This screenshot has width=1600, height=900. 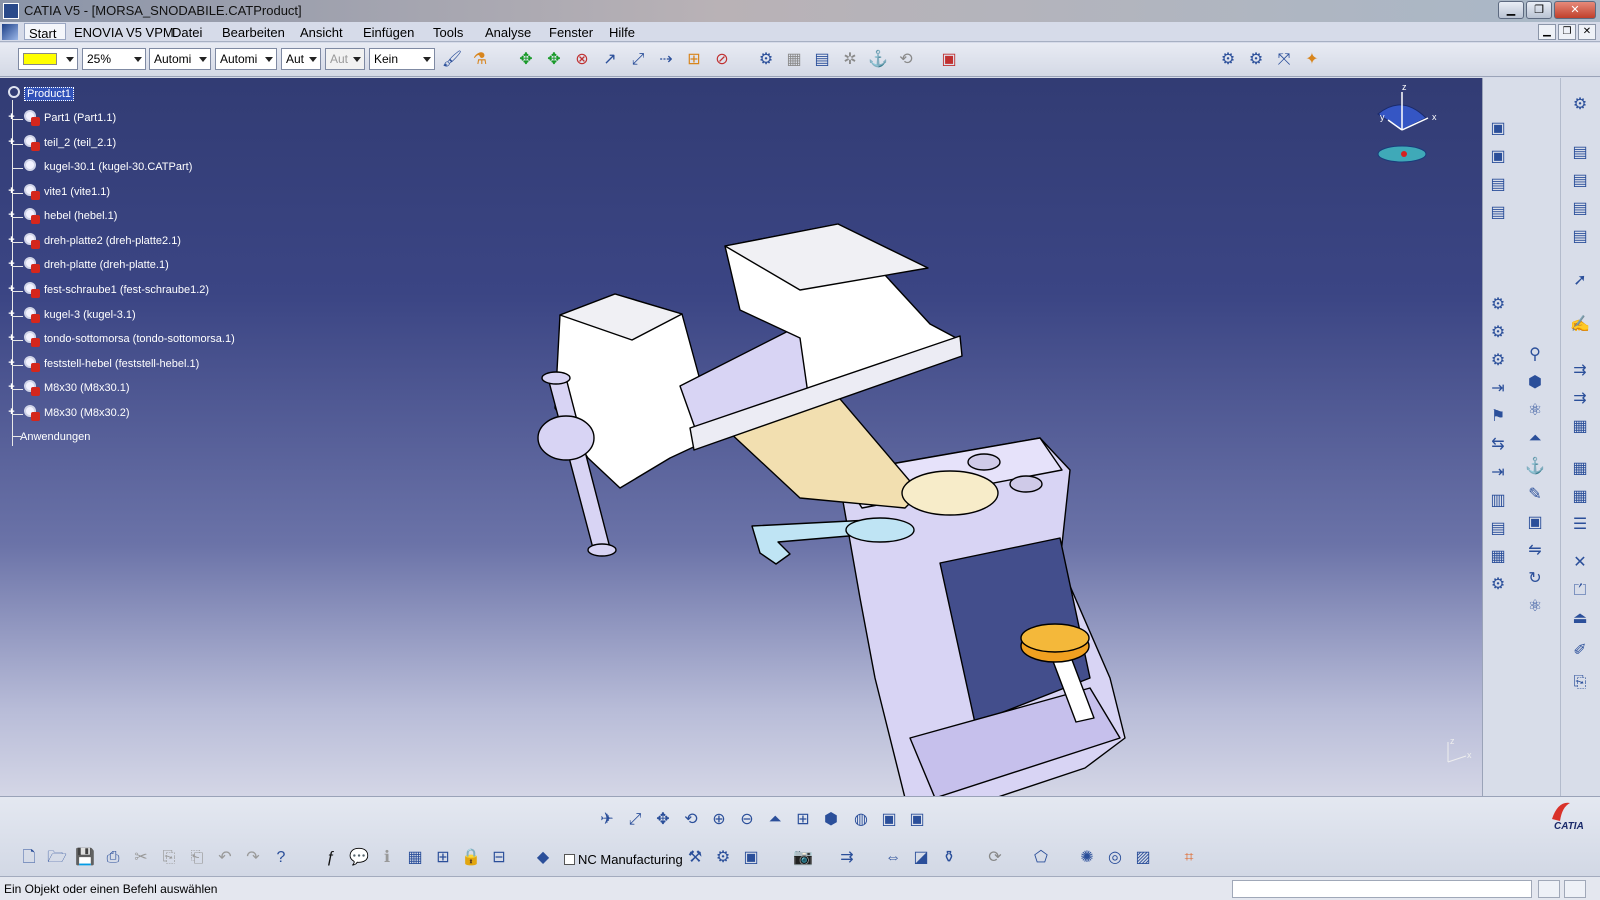 What do you see at coordinates (794, 60) in the screenshot?
I see `constraint-contact-icon: ▦` at bounding box center [794, 60].